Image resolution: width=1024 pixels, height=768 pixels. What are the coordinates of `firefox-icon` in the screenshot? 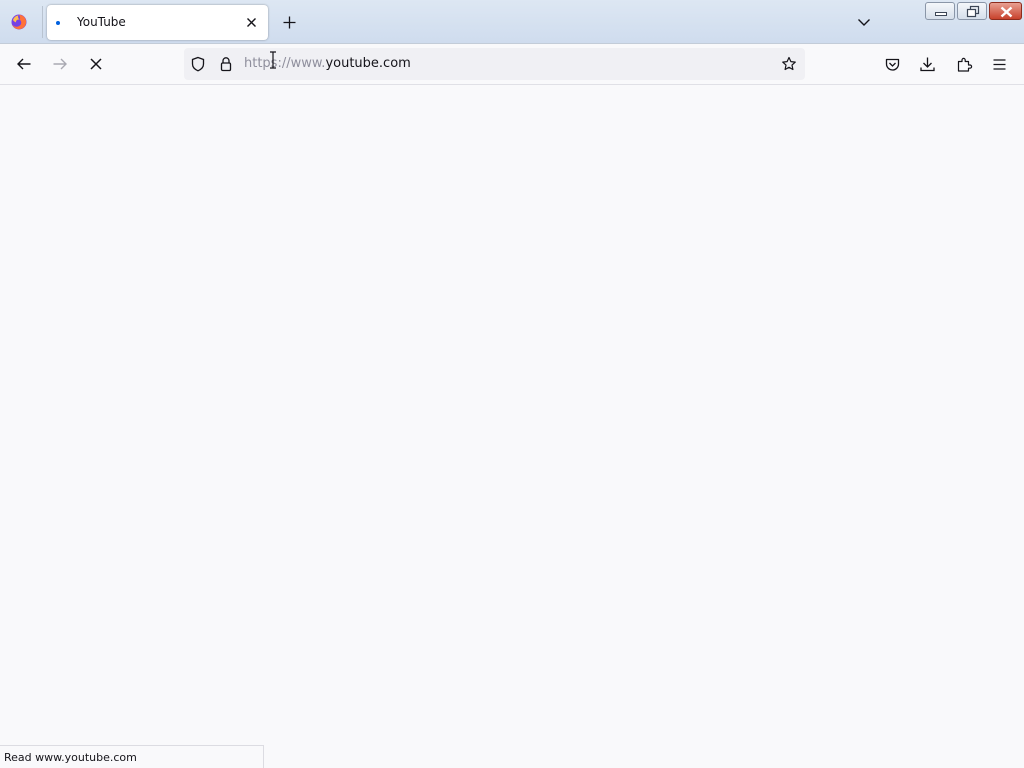 It's located at (19, 22).